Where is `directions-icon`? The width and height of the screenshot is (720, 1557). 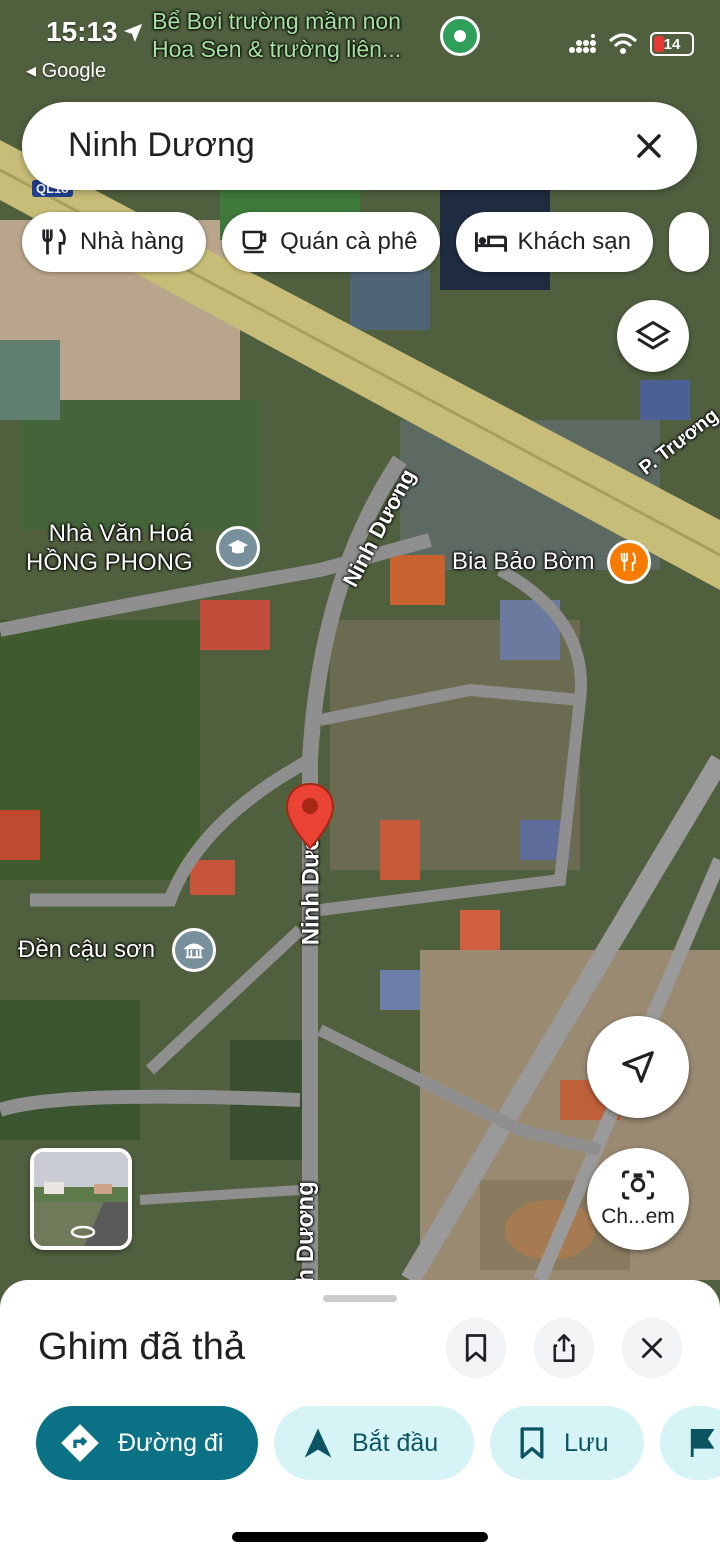 directions-icon is located at coordinates (80, 1443).